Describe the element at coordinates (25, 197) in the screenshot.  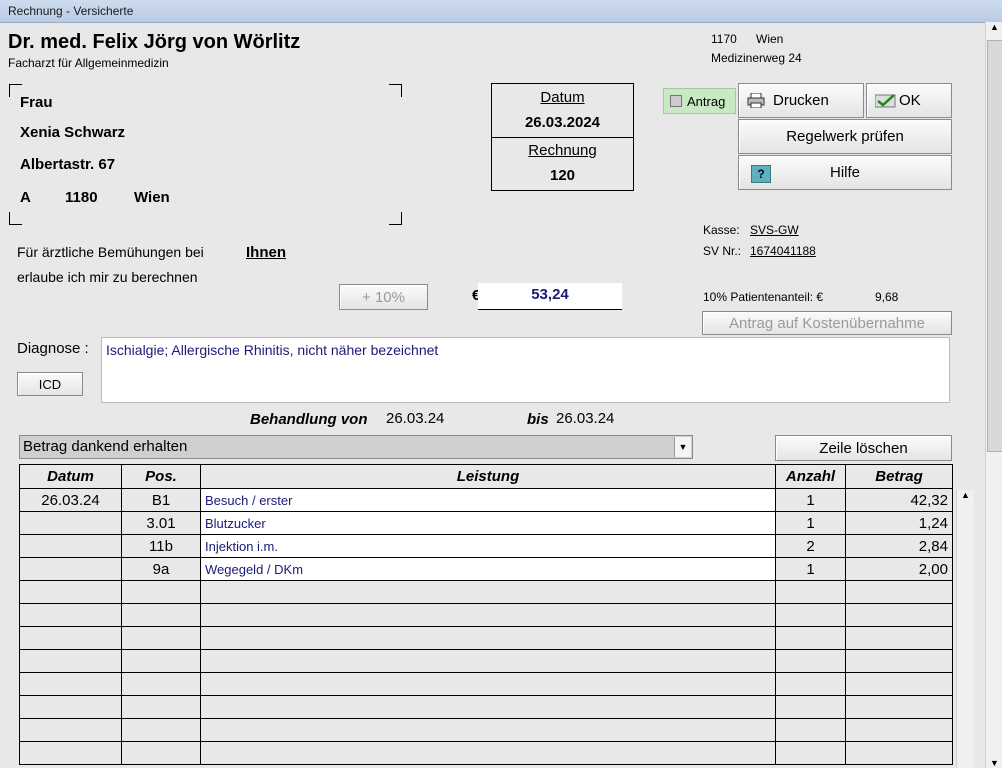
I see `patient-country: A` at that location.